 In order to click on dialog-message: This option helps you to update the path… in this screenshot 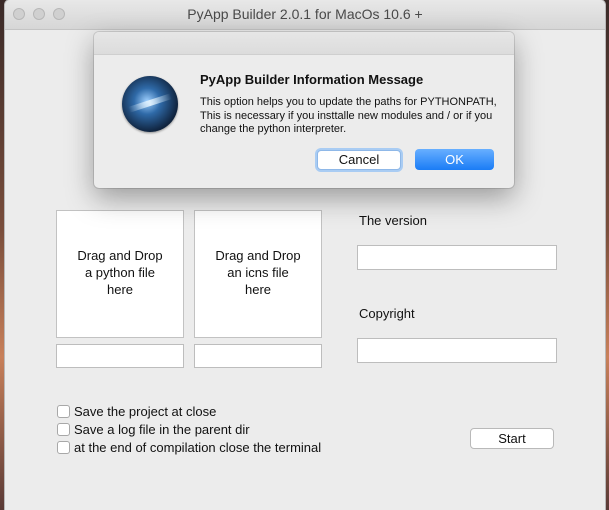, I will do `click(348, 115)`.